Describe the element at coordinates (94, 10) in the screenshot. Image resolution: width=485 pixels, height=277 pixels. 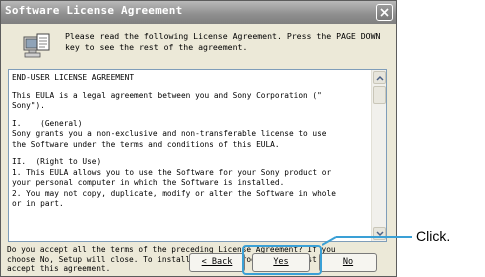
I see `window-title: Software License Agreement` at that location.